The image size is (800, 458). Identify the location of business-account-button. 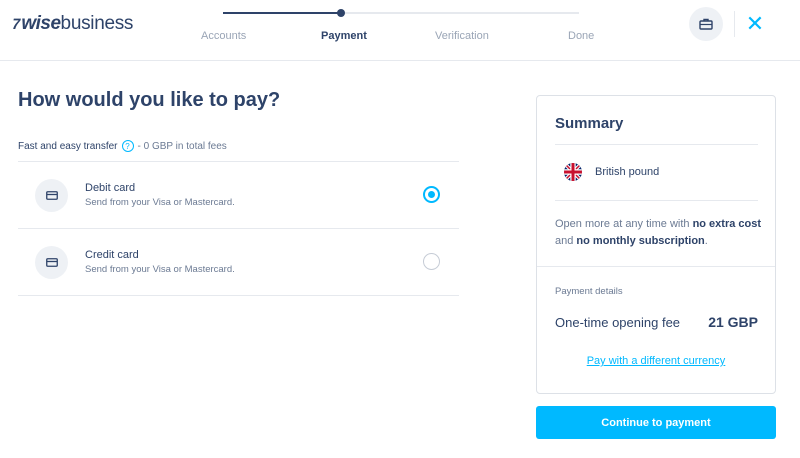
(706, 24).